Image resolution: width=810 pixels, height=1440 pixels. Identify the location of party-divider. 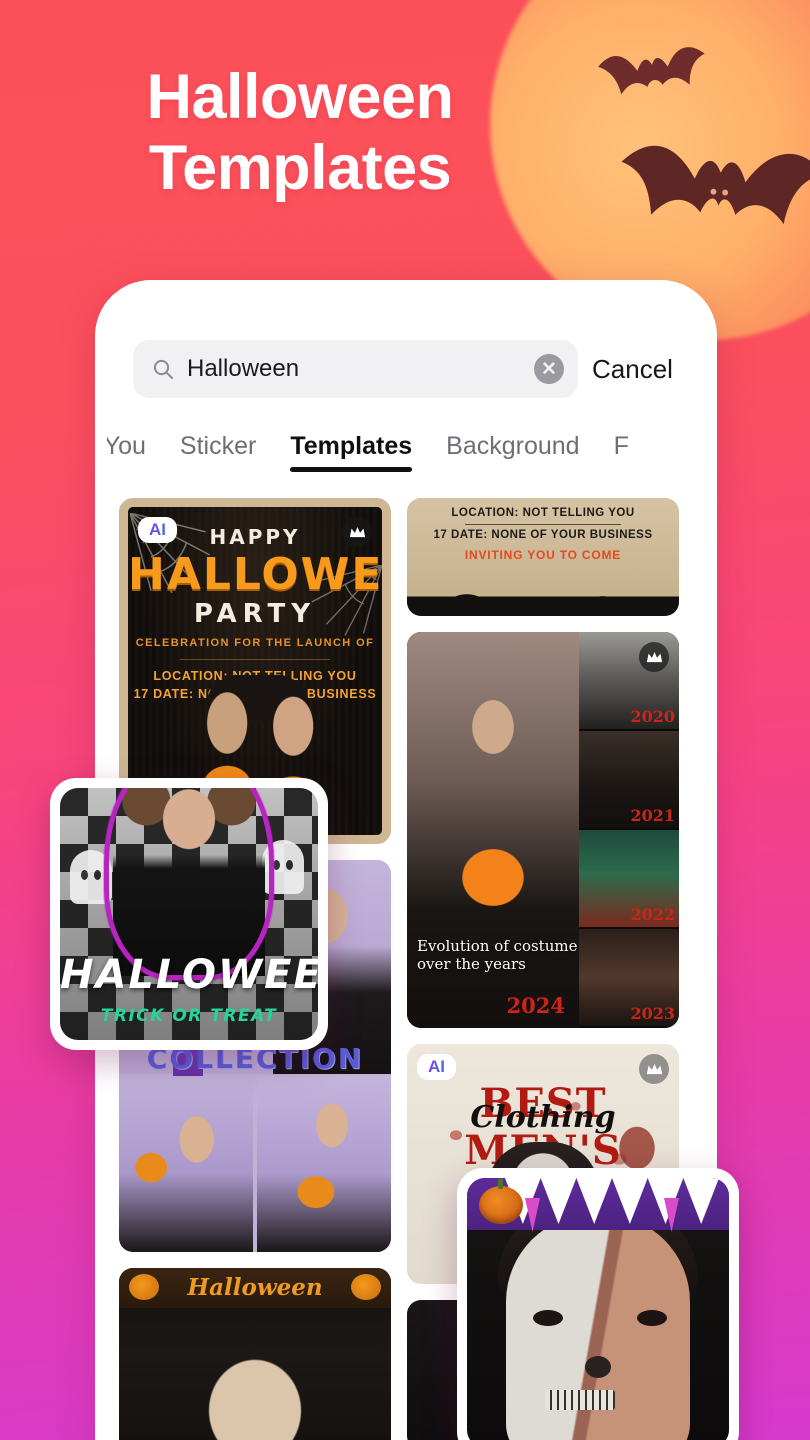
(255, 659).